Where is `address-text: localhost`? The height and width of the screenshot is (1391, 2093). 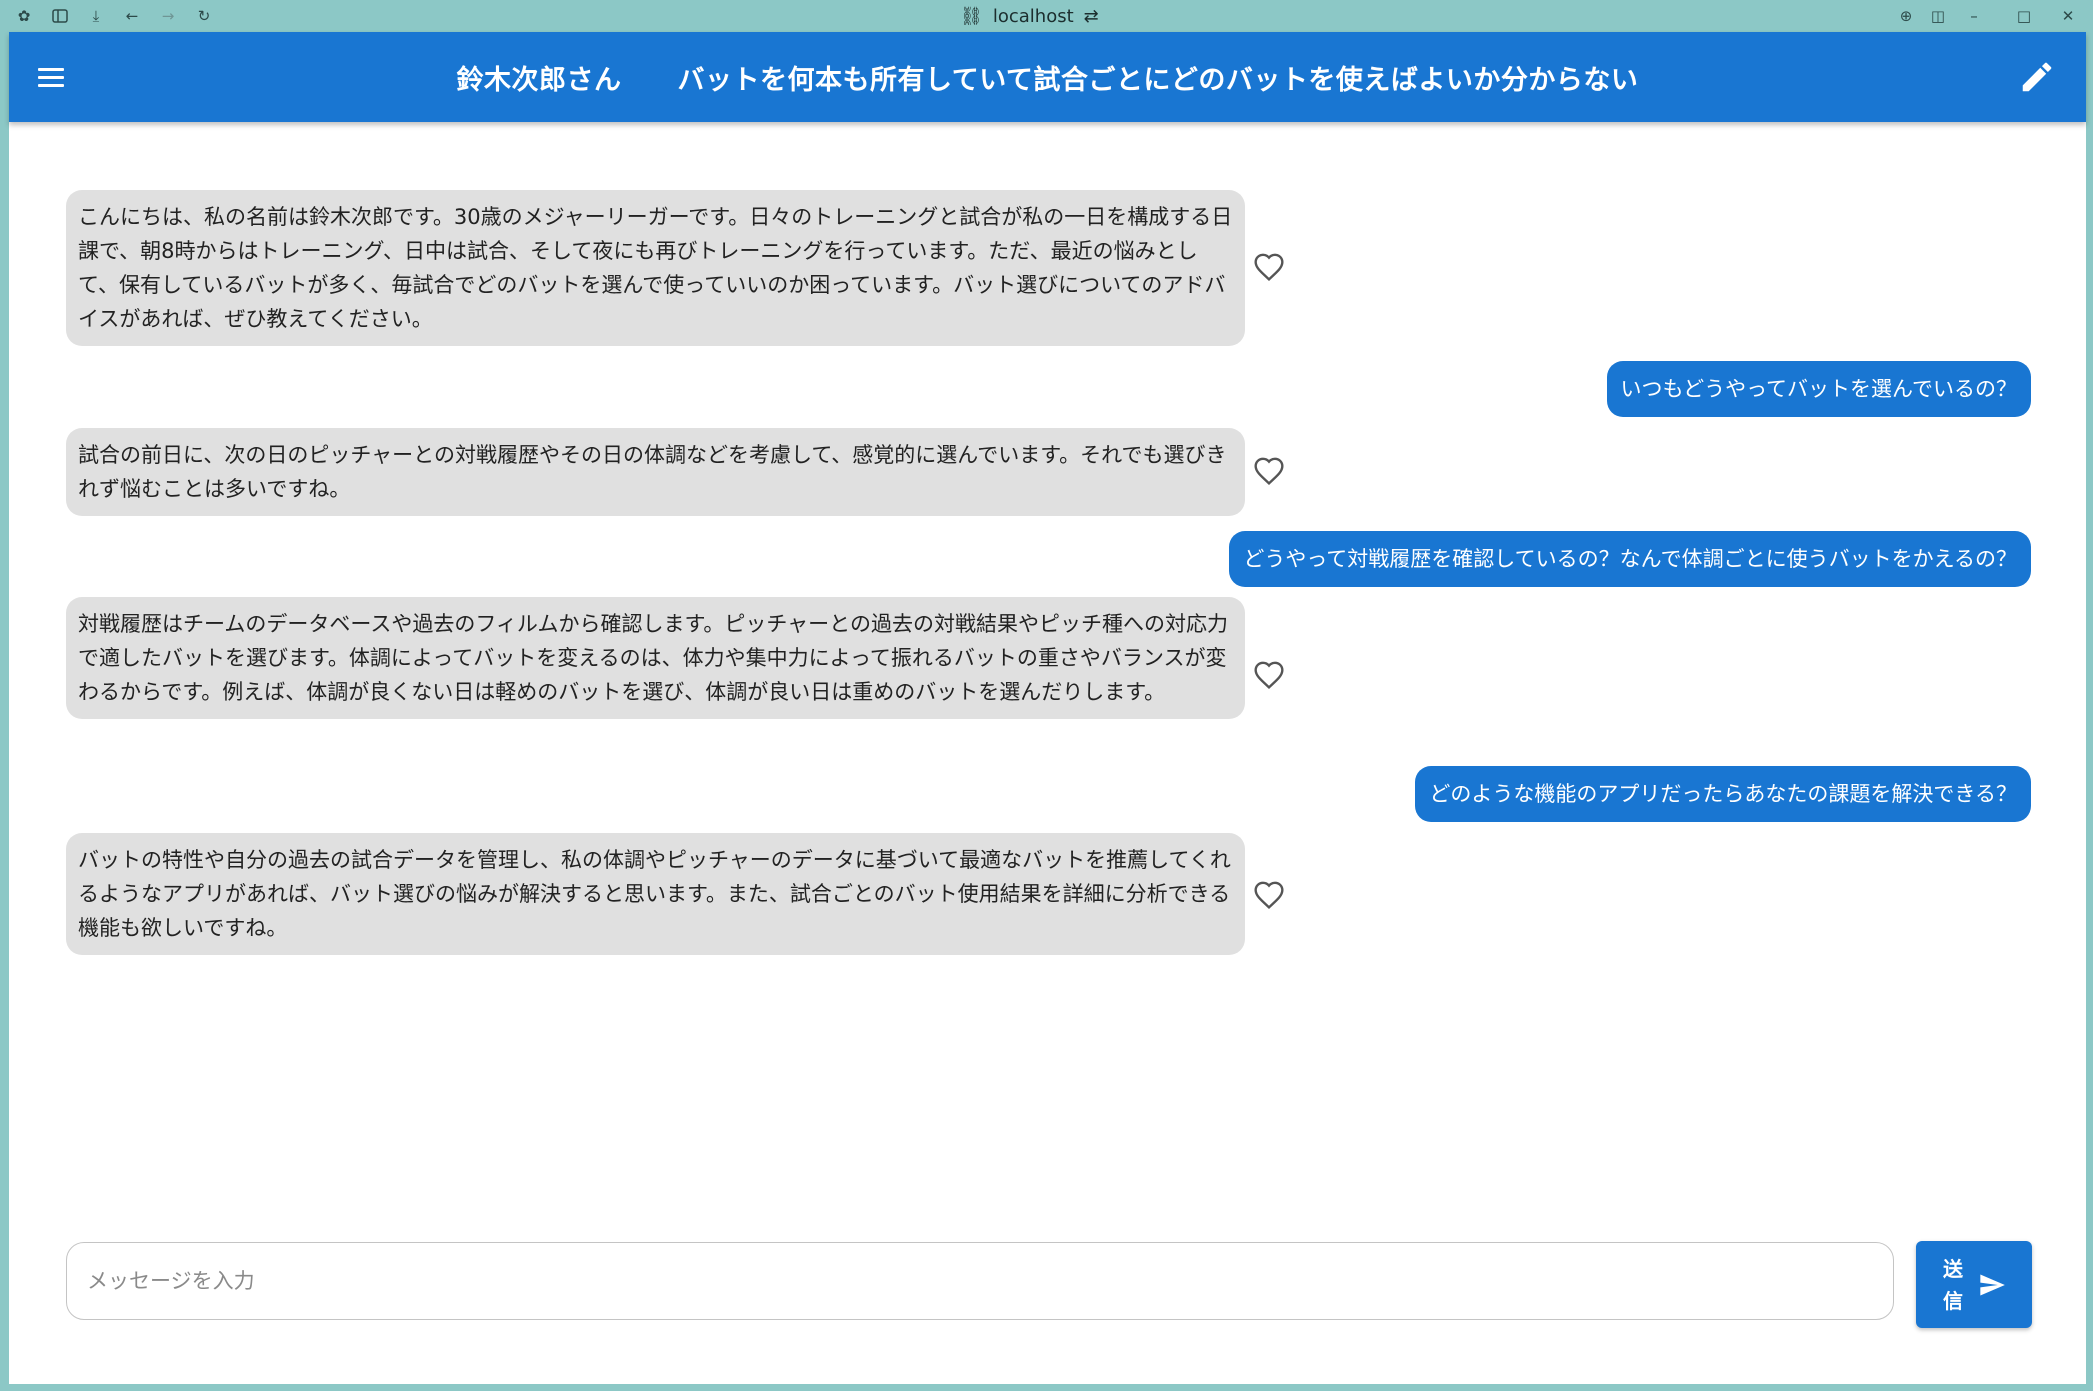
address-text: localhost is located at coordinates (1033, 16).